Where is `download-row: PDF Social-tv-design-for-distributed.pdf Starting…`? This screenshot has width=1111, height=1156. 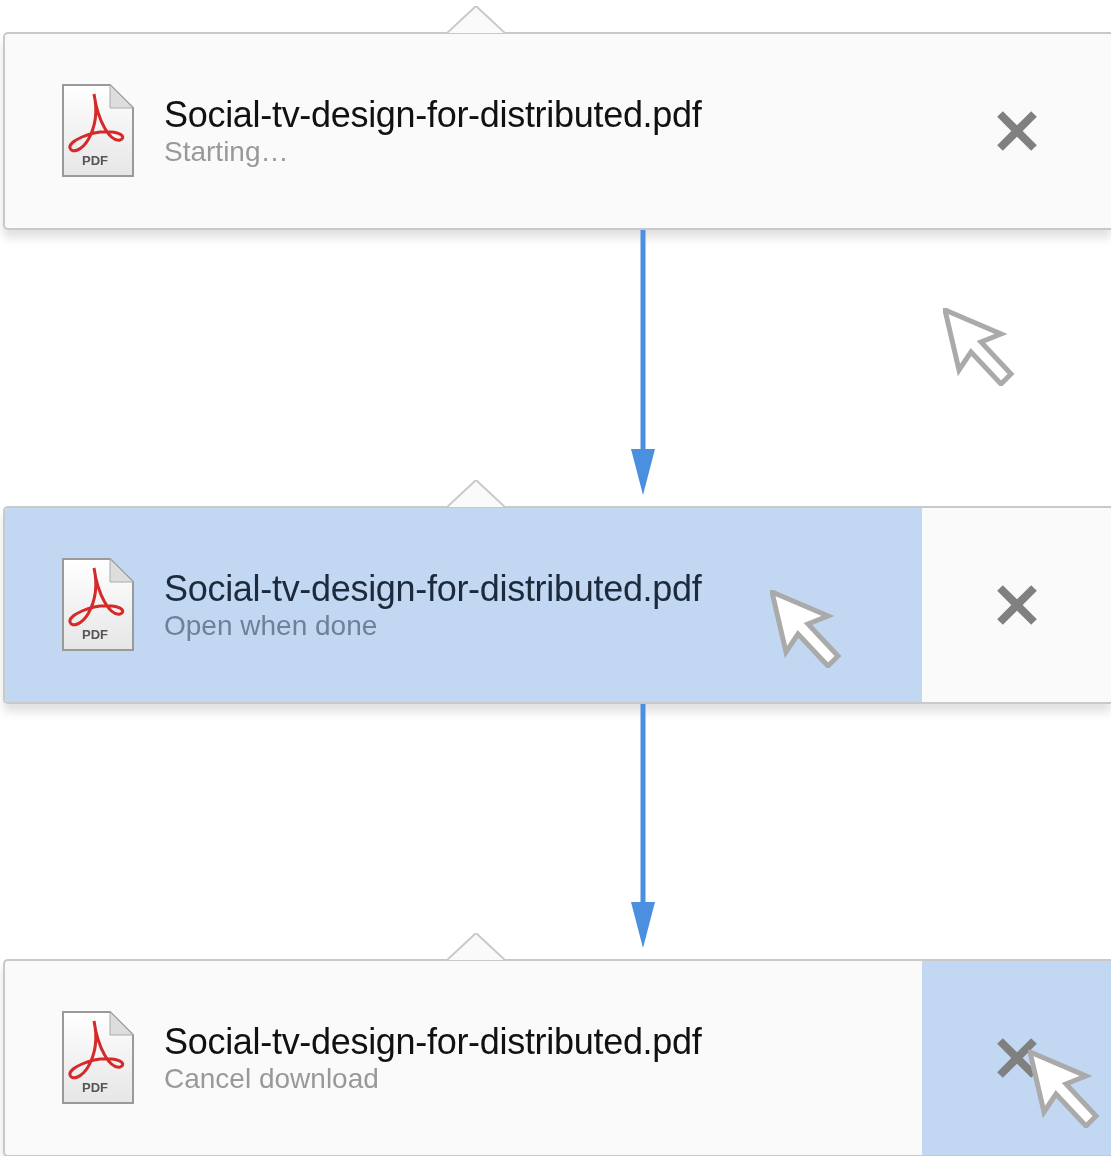
download-row: PDF Social-tv-design-for-distributed.pdf Starting… is located at coordinates (463, 131).